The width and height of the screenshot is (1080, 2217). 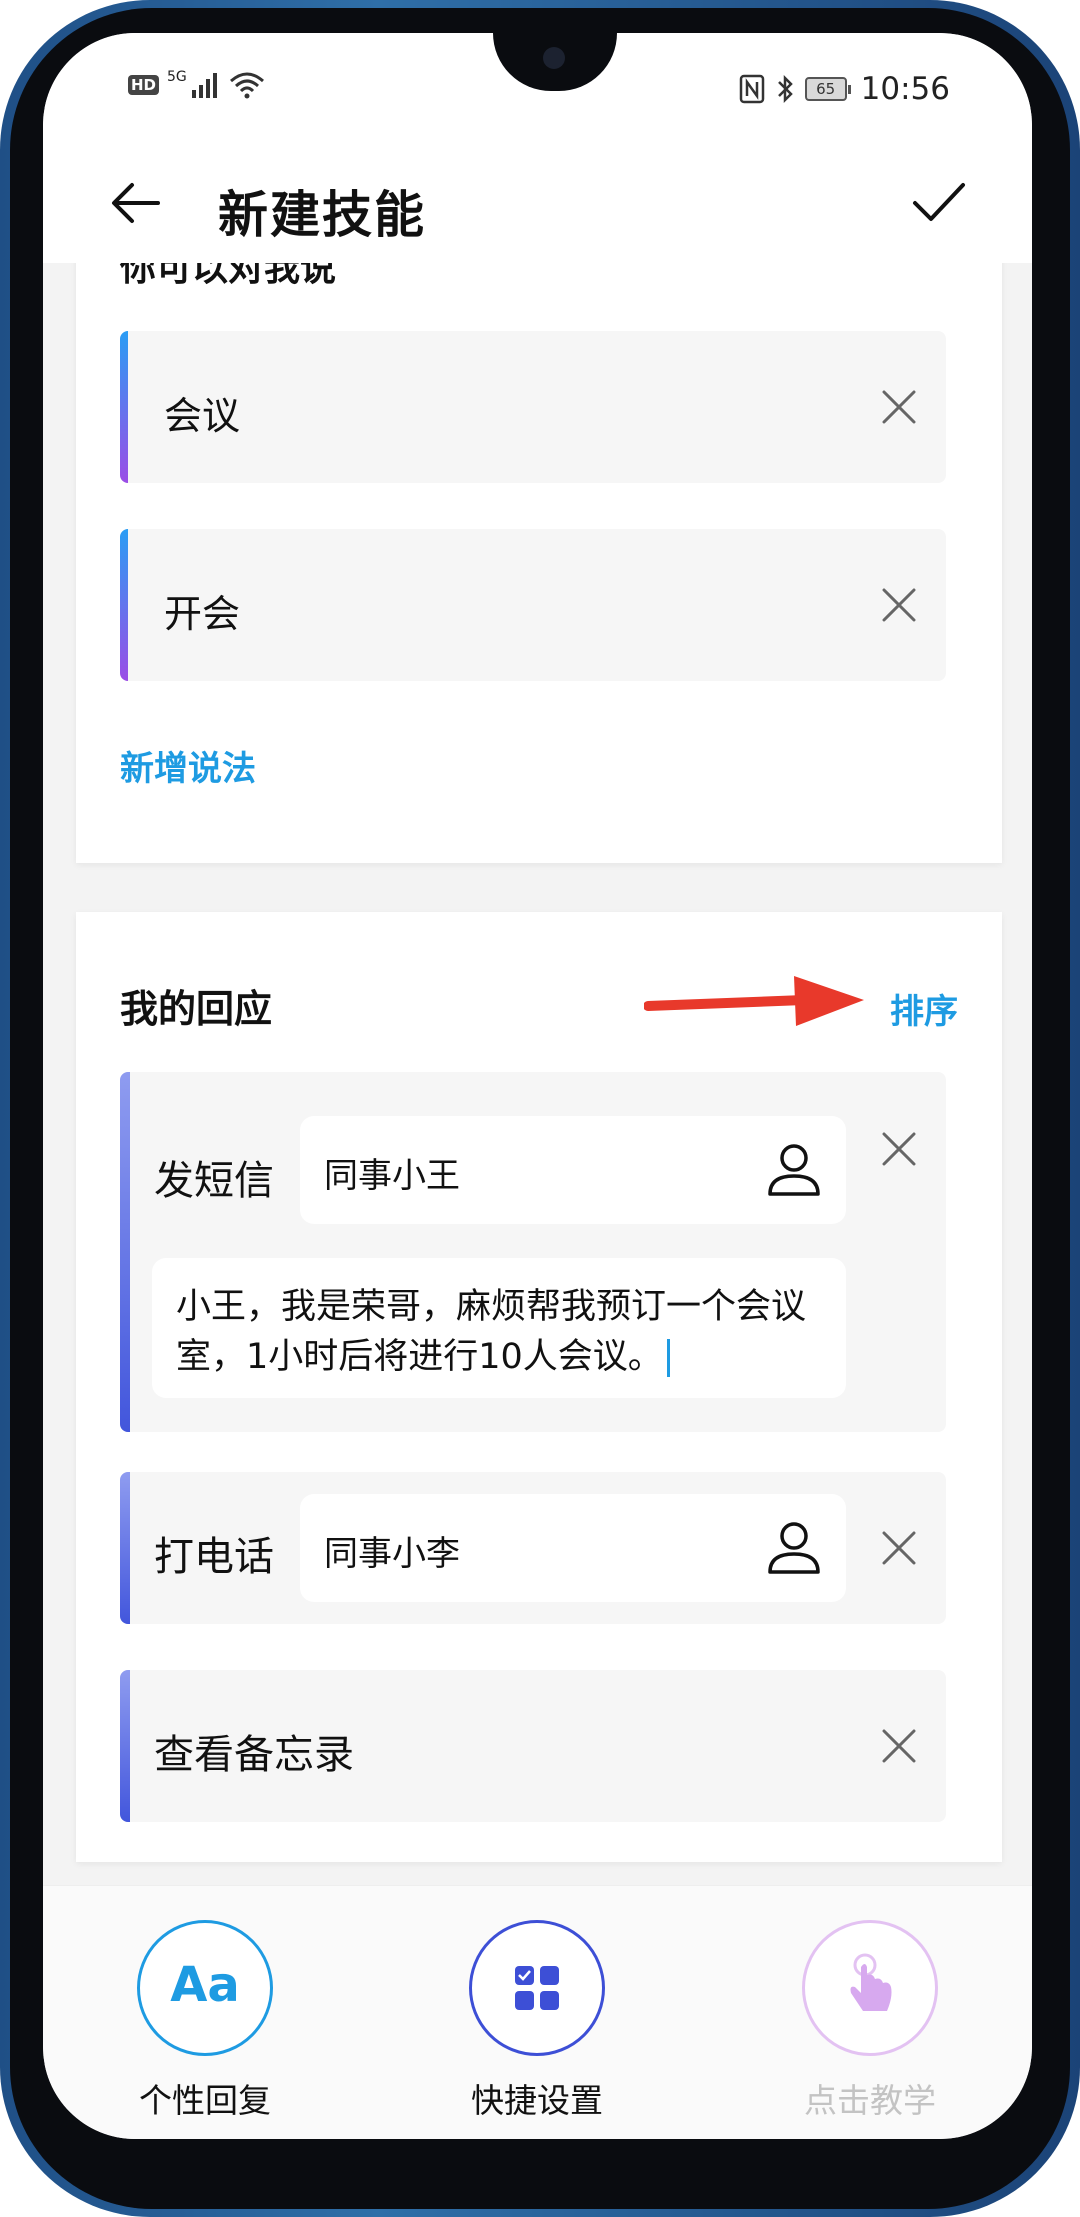 I want to click on contact-field: 同事小李, so click(x=573, y=1548).